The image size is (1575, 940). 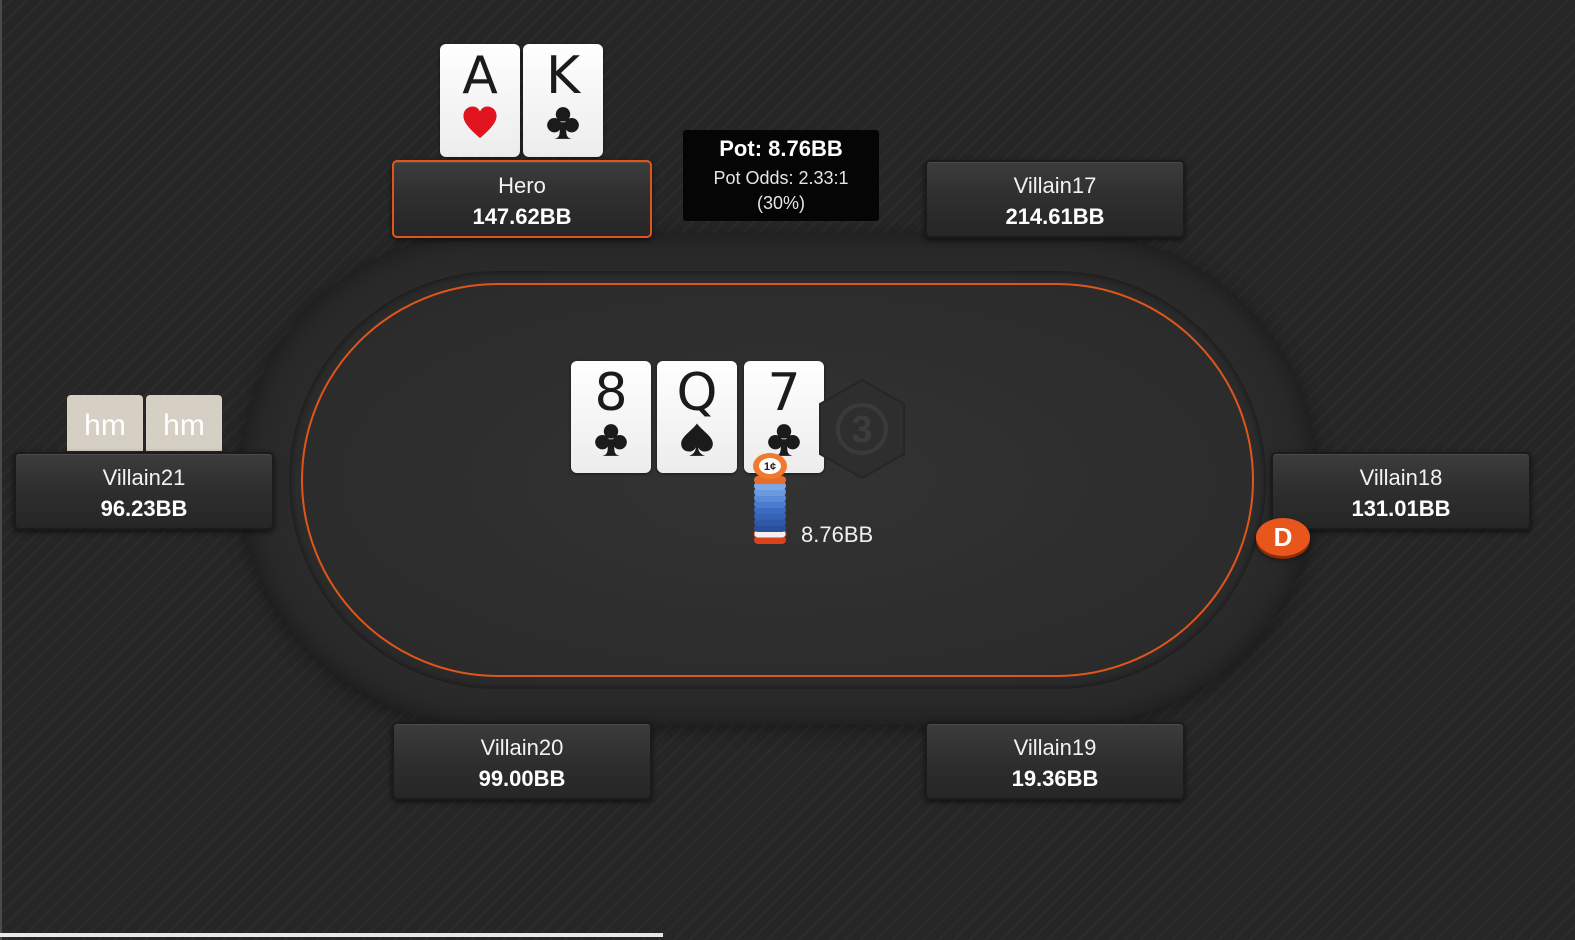 What do you see at coordinates (1055, 747) in the screenshot?
I see `seat-player-name: Villain19` at bounding box center [1055, 747].